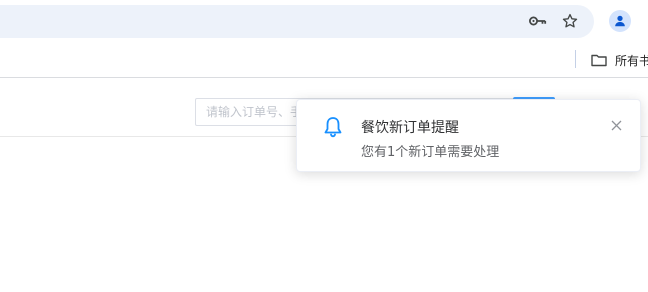 The height and width of the screenshot is (292, 648). Describe the element at coordinates (324, 61) in the screenshot. I see `bookmarks-bar: 所有书` at that location.